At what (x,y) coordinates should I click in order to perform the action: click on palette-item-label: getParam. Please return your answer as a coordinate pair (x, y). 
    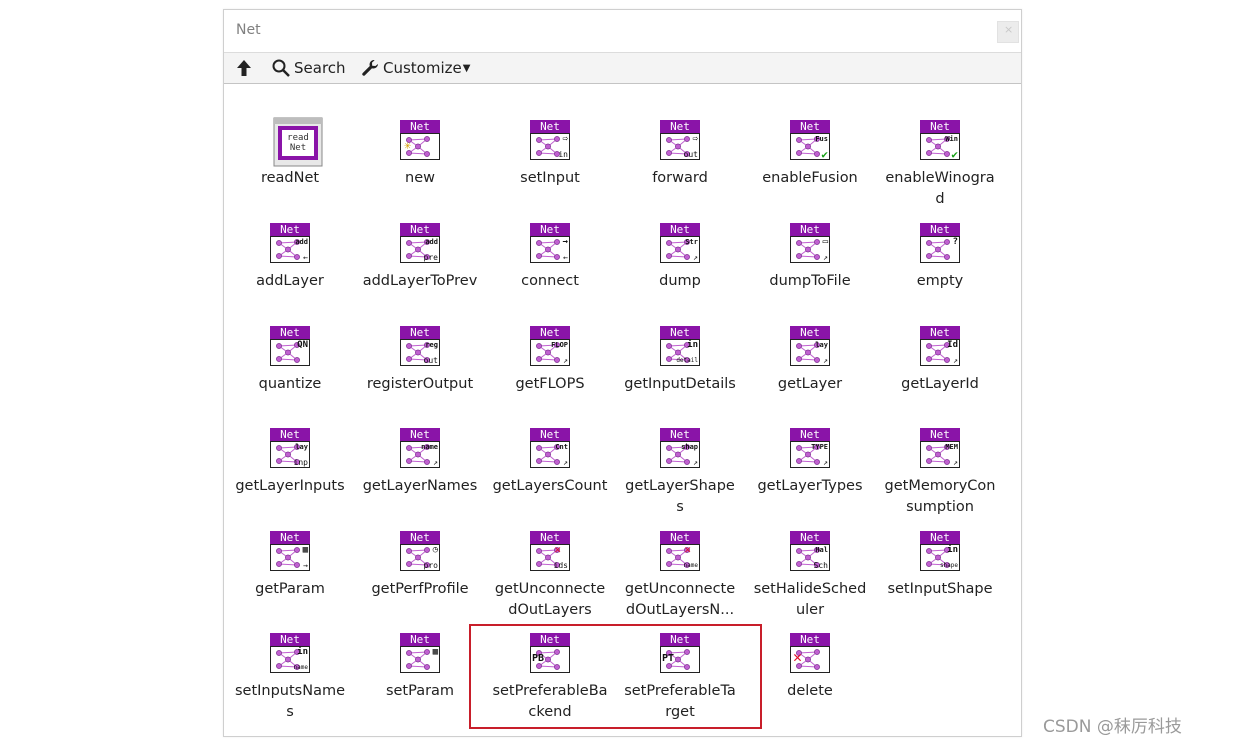
    Looking at the image, I should click on (290, 589).